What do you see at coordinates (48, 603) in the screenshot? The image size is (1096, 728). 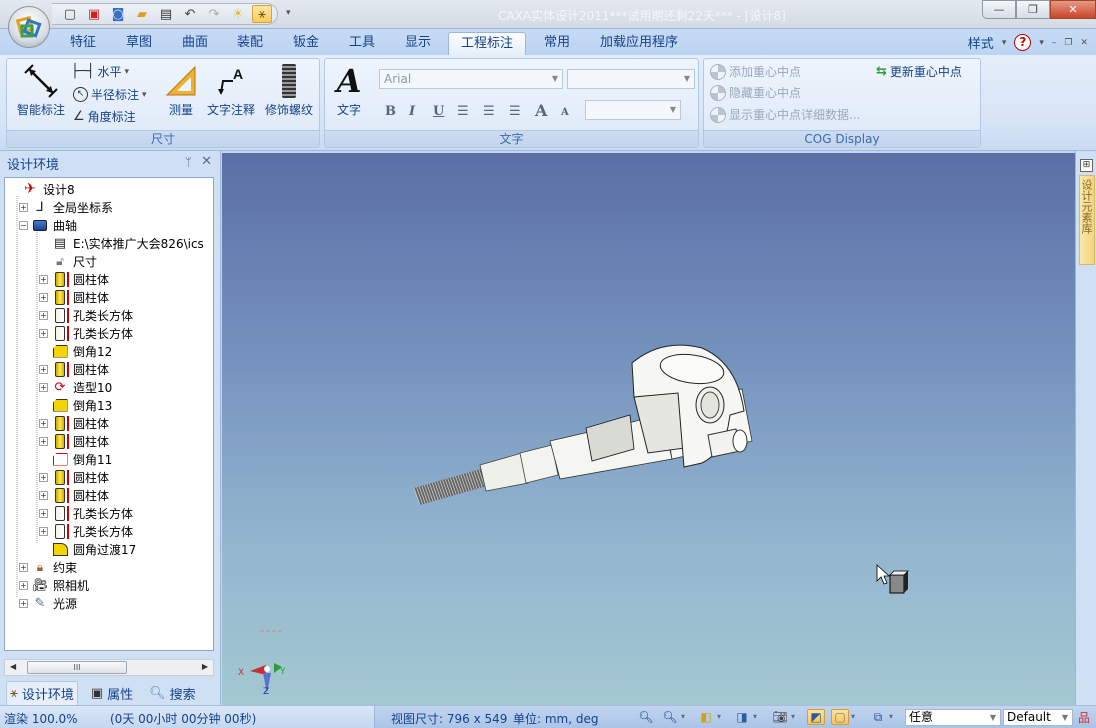 I see `tree-item: + ✎ 光源` at bounding box center [48, 603].